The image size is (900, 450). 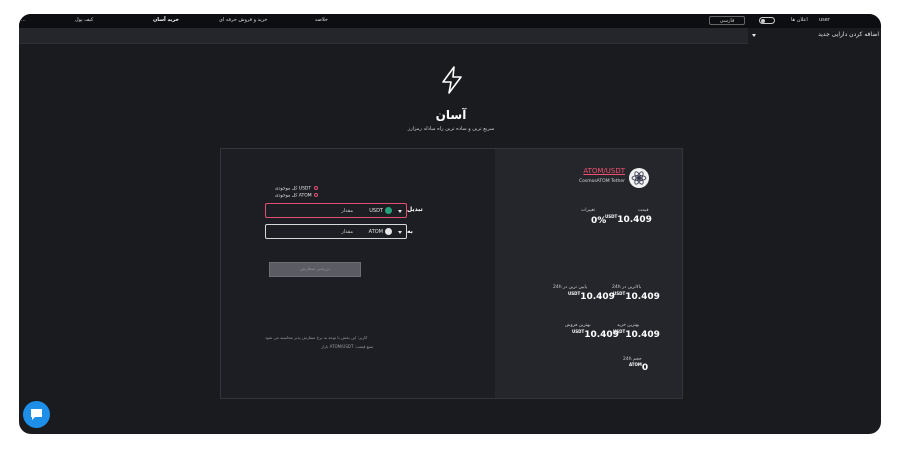 What do you see at coordinates (634, 220) in the screenshot?
I see `price-number: 10.409` at bounding box center [634, 220].